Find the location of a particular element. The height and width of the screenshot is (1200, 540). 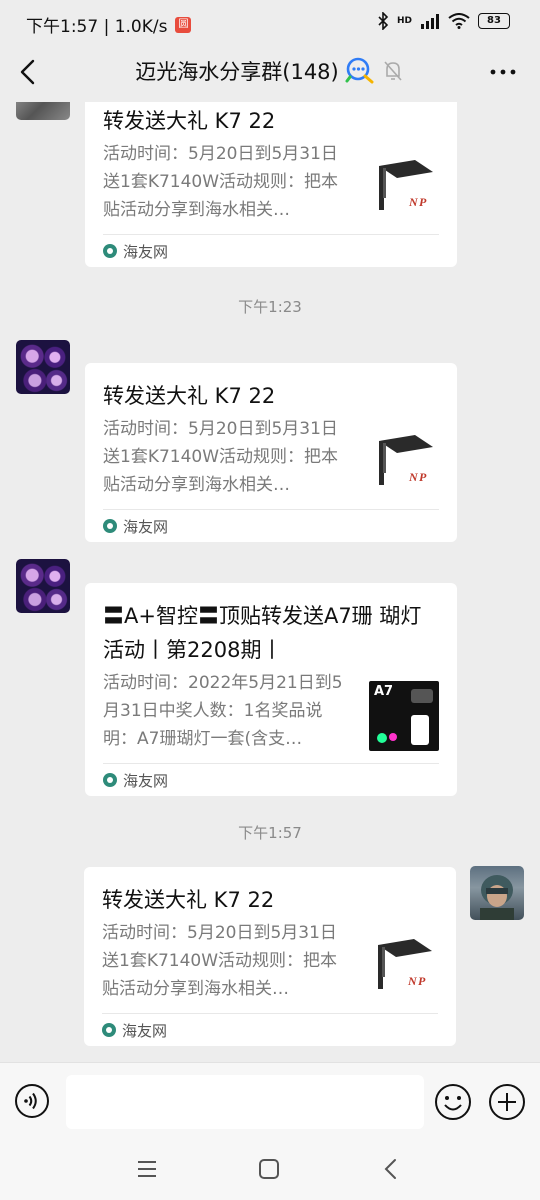

status-time-speed: 下午1:57 | 1.0K/s is located at coordinates (97, 27).